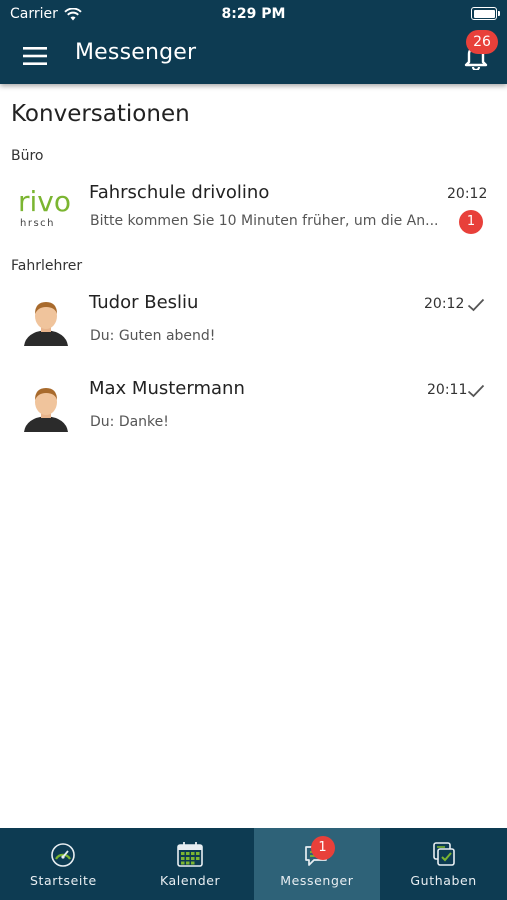 The height and width of the screenshot is (900, 507). I want to click on status-bar: Carrier 8:29 PM, so click(253, 14).